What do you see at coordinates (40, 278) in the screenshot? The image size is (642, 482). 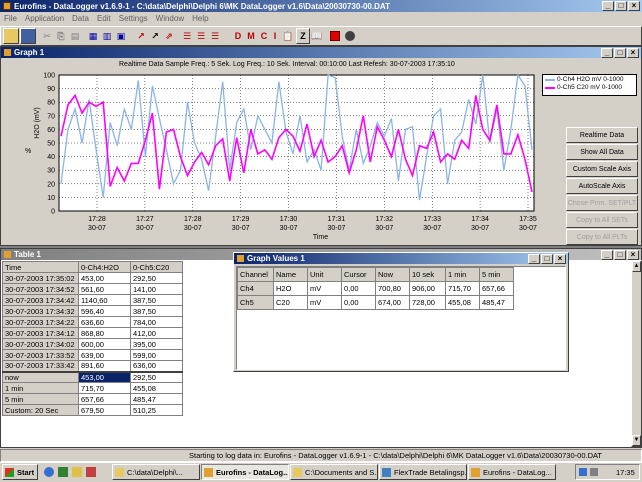 I see `table-cell-time: 30-07-2003 17:35:02` at bounding box center [40, 278].